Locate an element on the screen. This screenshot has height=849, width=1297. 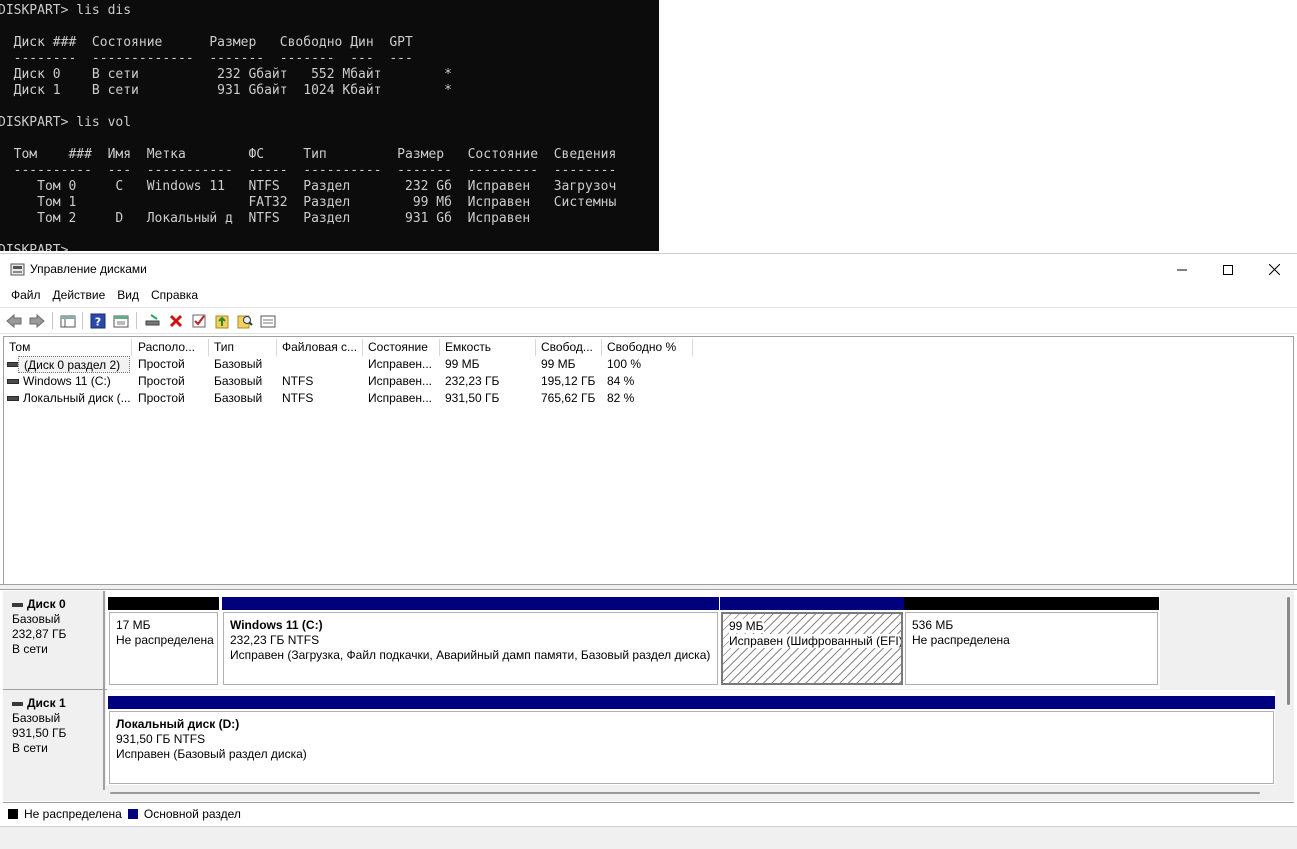
legend-item: Основной раздел is located at coordinates (184, 813).